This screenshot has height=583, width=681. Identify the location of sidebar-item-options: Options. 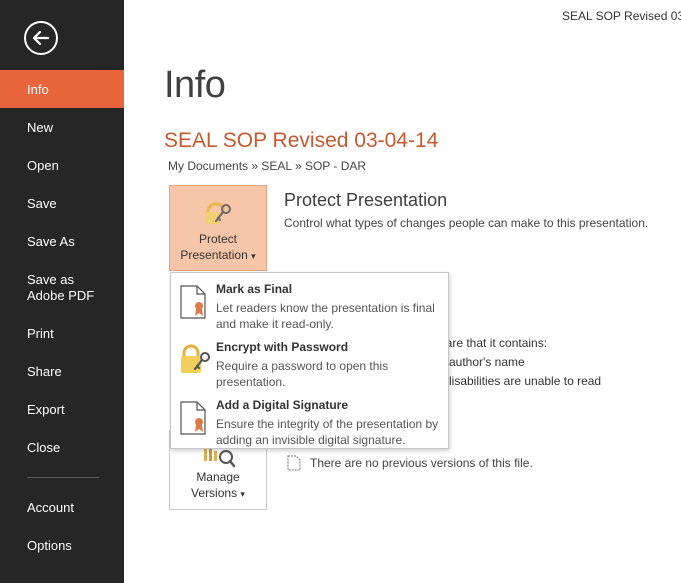
(62, 545).